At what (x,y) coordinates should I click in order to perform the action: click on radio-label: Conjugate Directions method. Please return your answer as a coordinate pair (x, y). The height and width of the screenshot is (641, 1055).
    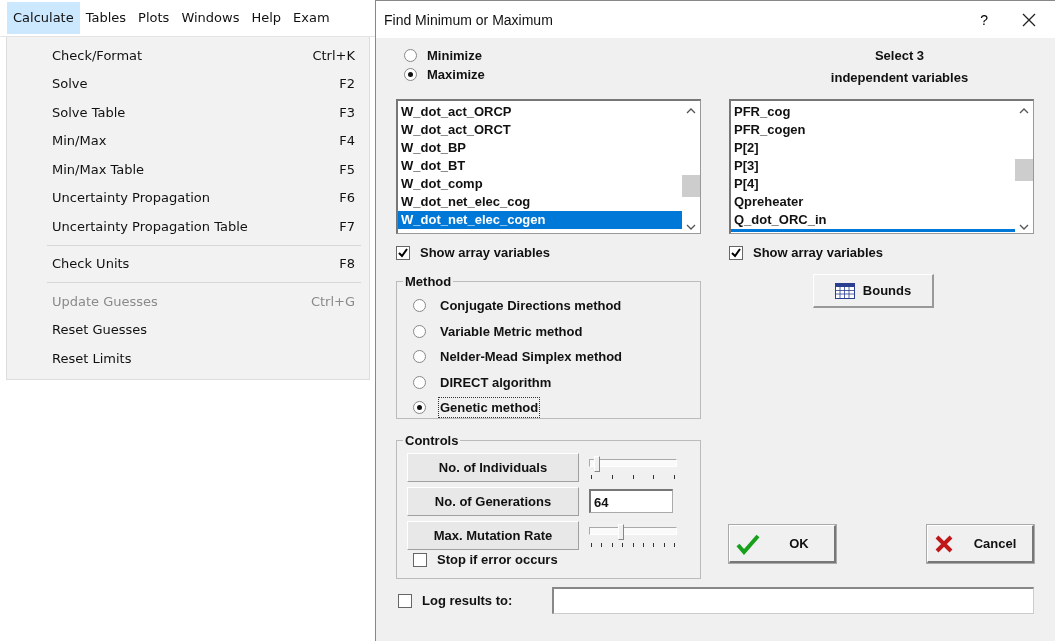
    Looking at the image, I should click on (531, 306).